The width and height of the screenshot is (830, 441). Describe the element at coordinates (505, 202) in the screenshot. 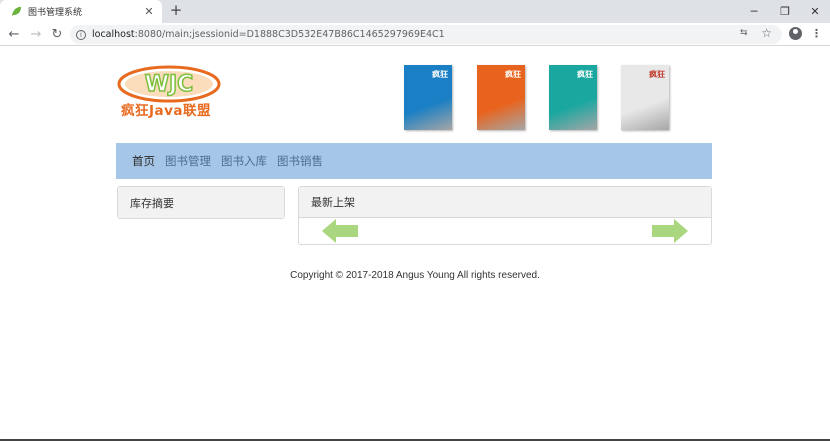

I see `new-arrivals-title: 最新上架` at that location.